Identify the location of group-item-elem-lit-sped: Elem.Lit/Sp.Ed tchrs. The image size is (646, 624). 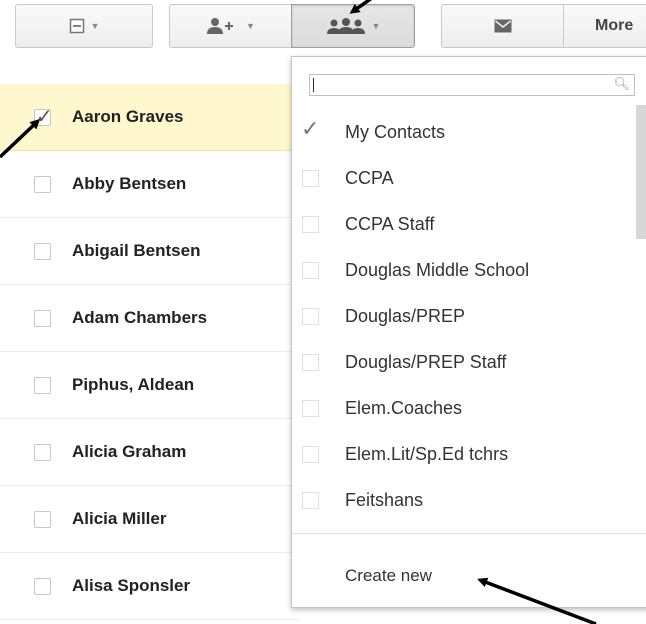
(462, 454).